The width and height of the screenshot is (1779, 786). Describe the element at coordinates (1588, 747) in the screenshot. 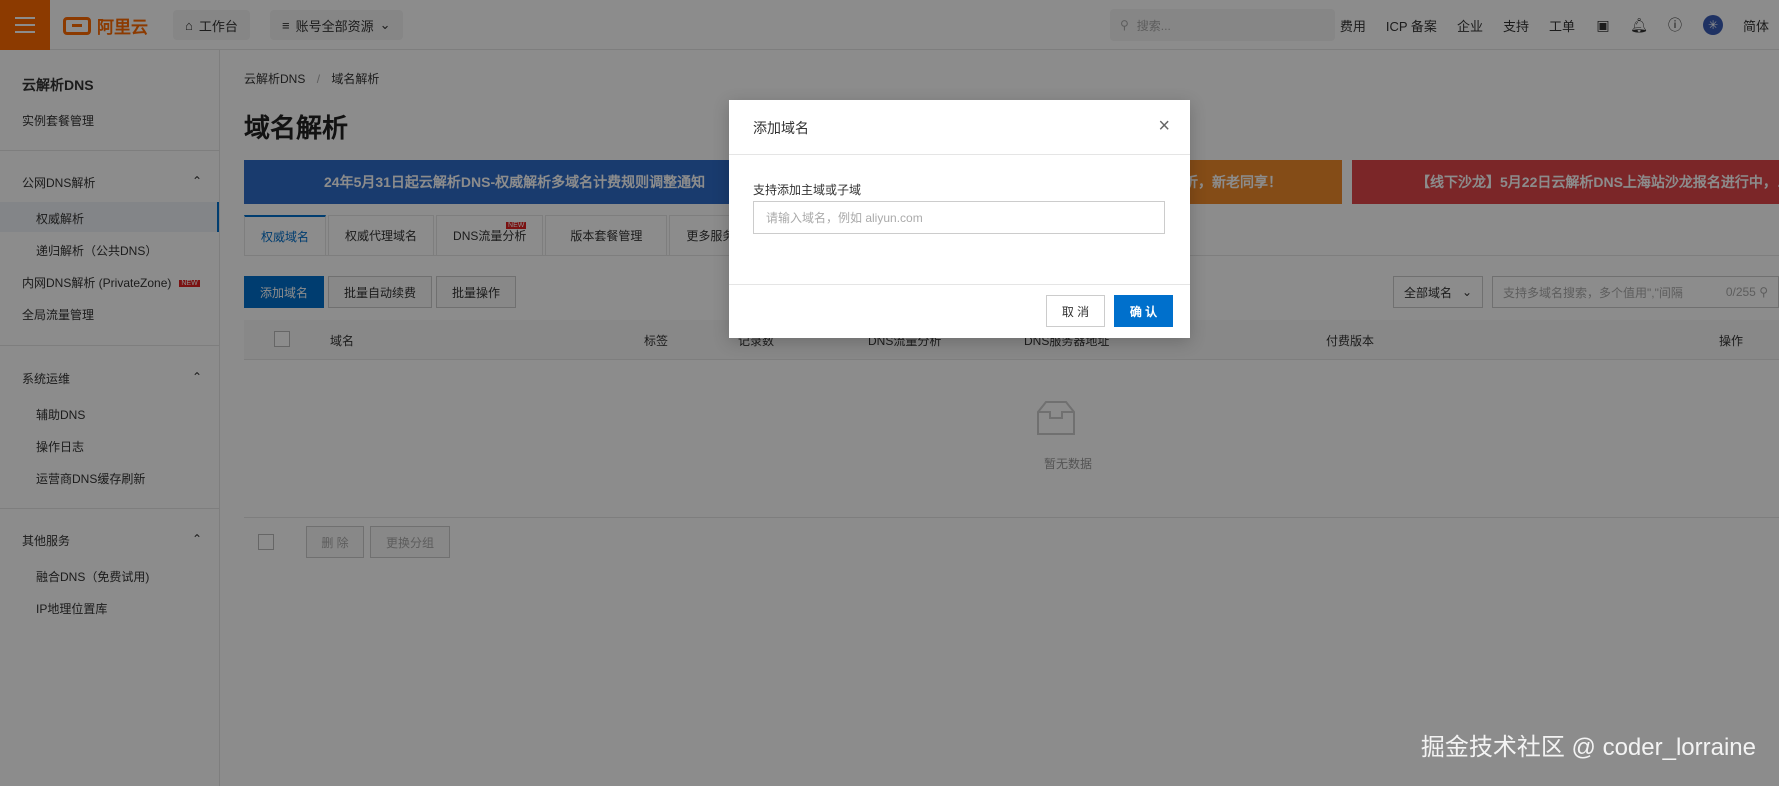

I see `watermark-text: 掘金技术社区 @ coder_lorraine` at that location.